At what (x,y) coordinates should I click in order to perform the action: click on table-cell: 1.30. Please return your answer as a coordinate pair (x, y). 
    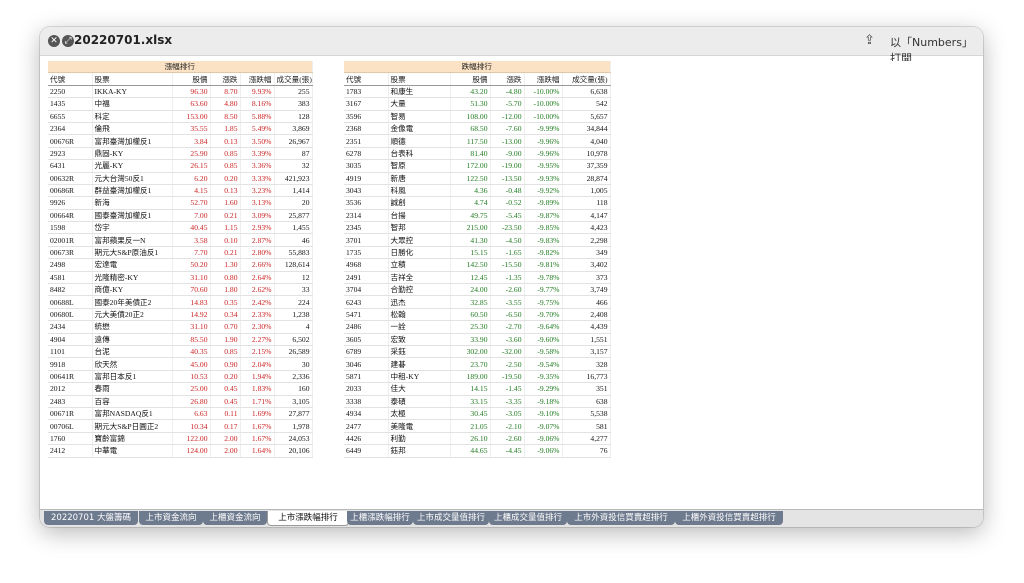
    Looking at the image, I should click on (225, 265).